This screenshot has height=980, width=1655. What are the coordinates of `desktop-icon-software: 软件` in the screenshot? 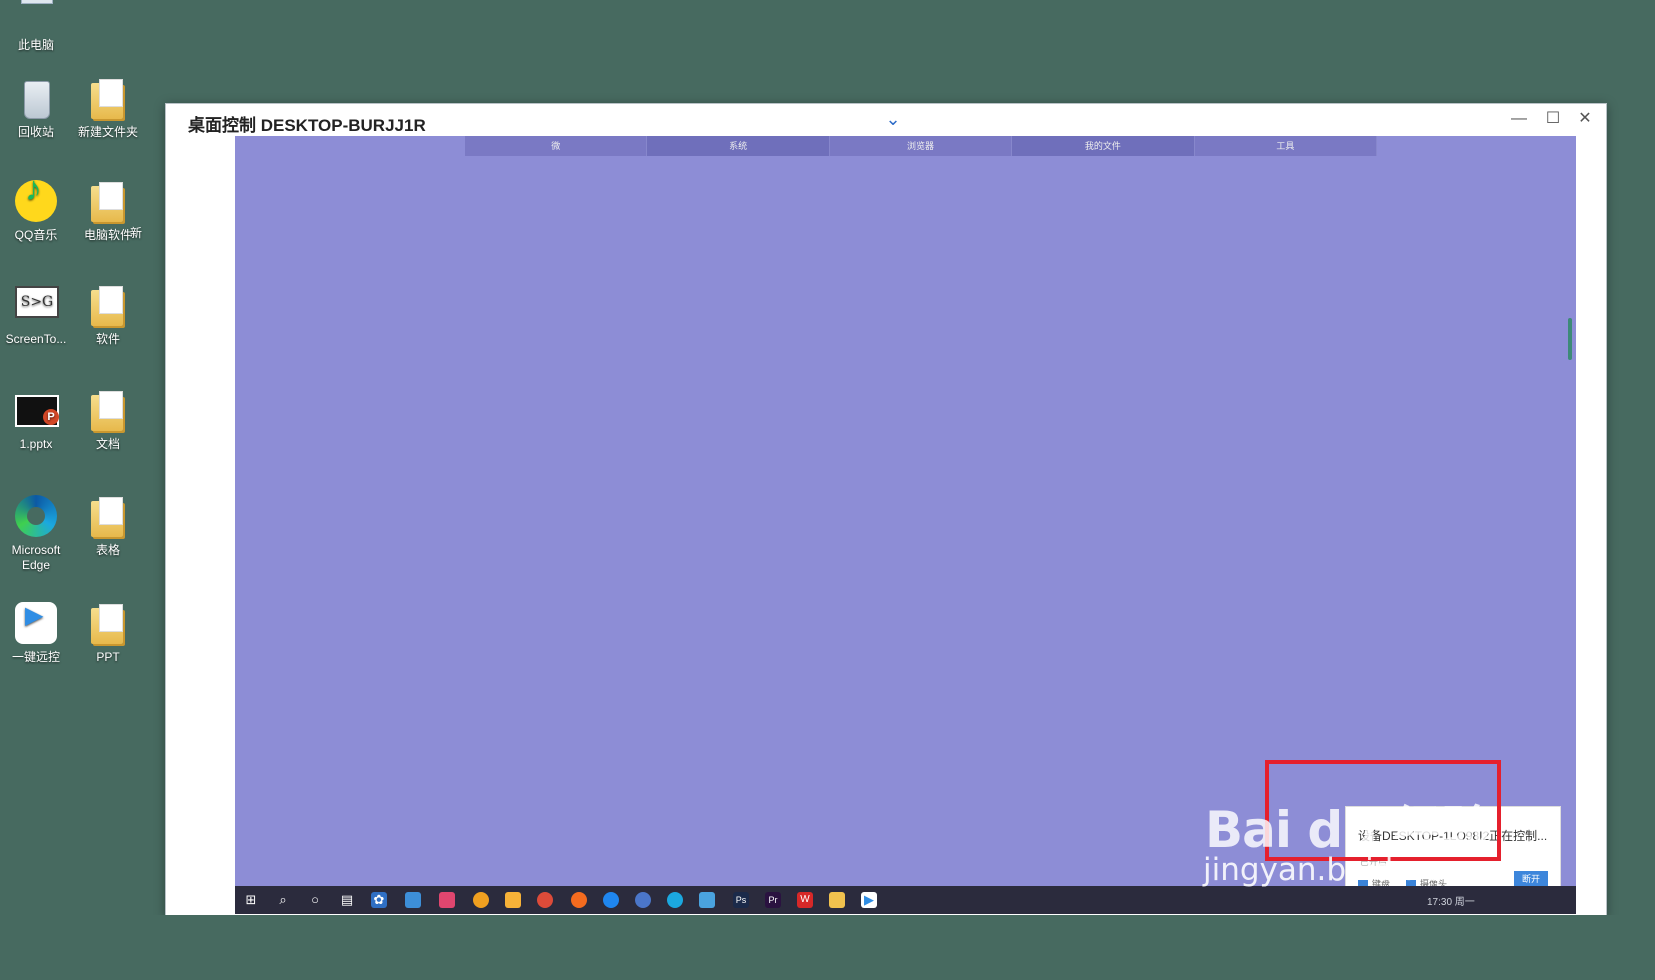 It's located at (108, 314).